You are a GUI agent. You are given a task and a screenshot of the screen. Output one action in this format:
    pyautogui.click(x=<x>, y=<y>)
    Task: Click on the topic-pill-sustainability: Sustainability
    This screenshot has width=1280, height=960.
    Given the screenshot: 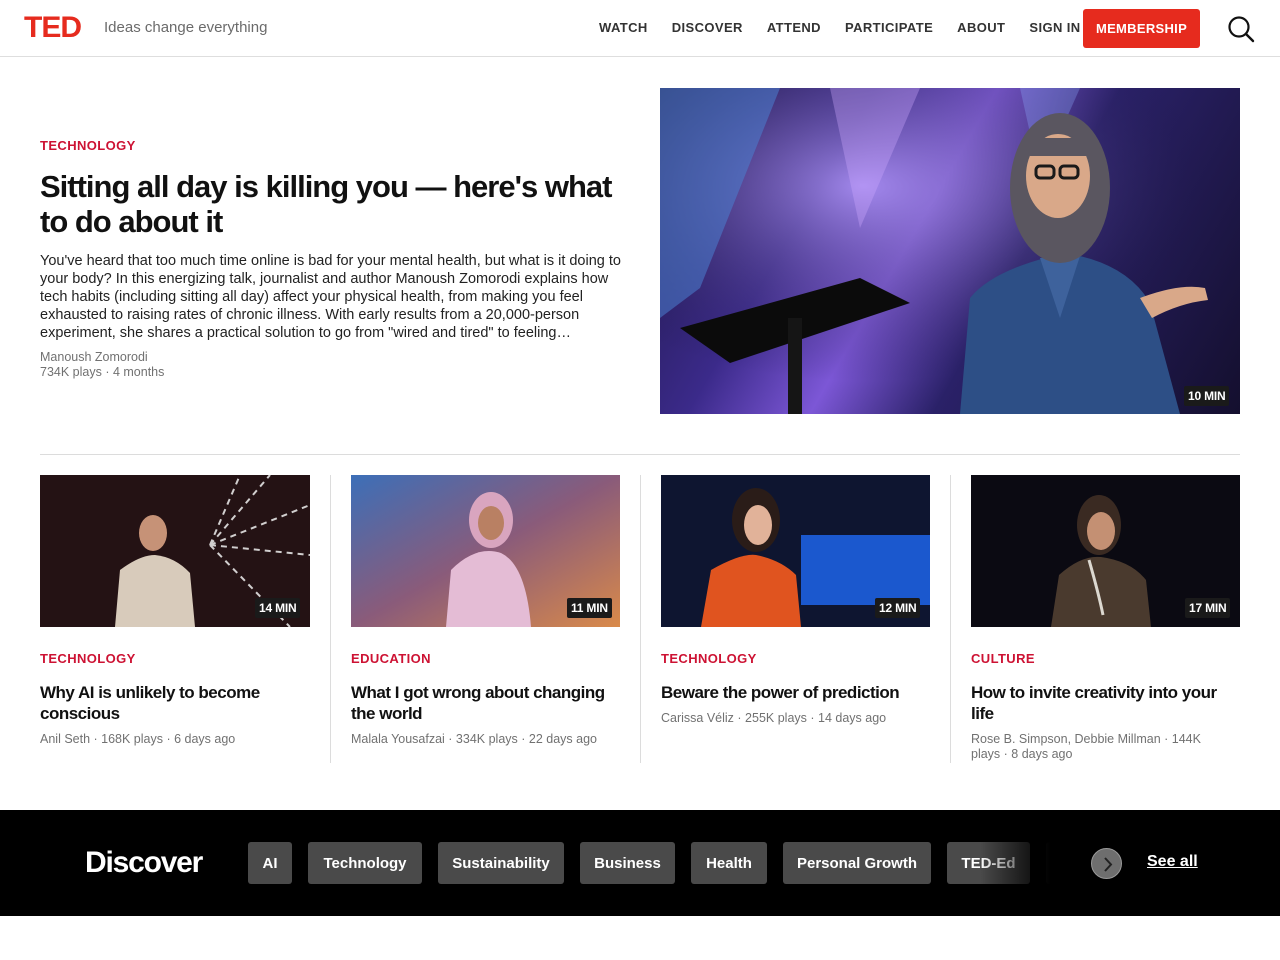 What is the action you would take?
    pyautogui.click(x=501, y=863)
    